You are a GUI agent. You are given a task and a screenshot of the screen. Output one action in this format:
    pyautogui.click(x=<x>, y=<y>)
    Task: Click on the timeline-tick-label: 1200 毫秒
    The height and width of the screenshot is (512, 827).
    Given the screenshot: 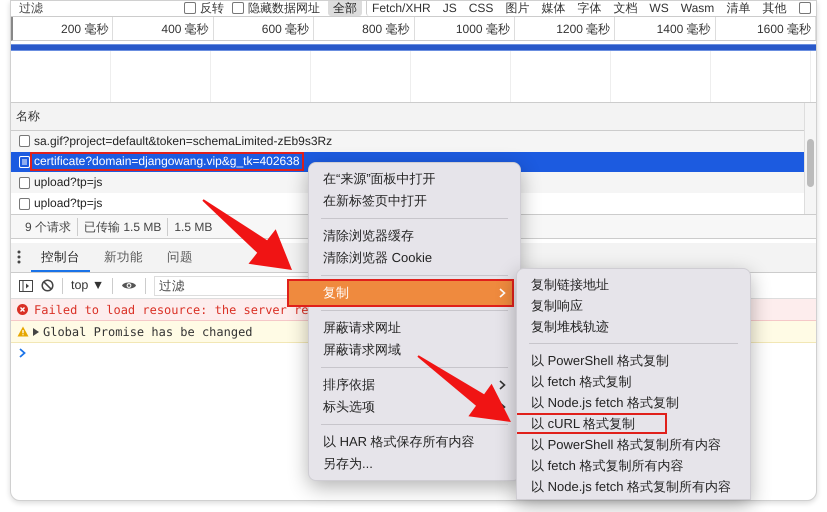 What is the action you would take?
    pyautogui.click(x=583, y=29)
    